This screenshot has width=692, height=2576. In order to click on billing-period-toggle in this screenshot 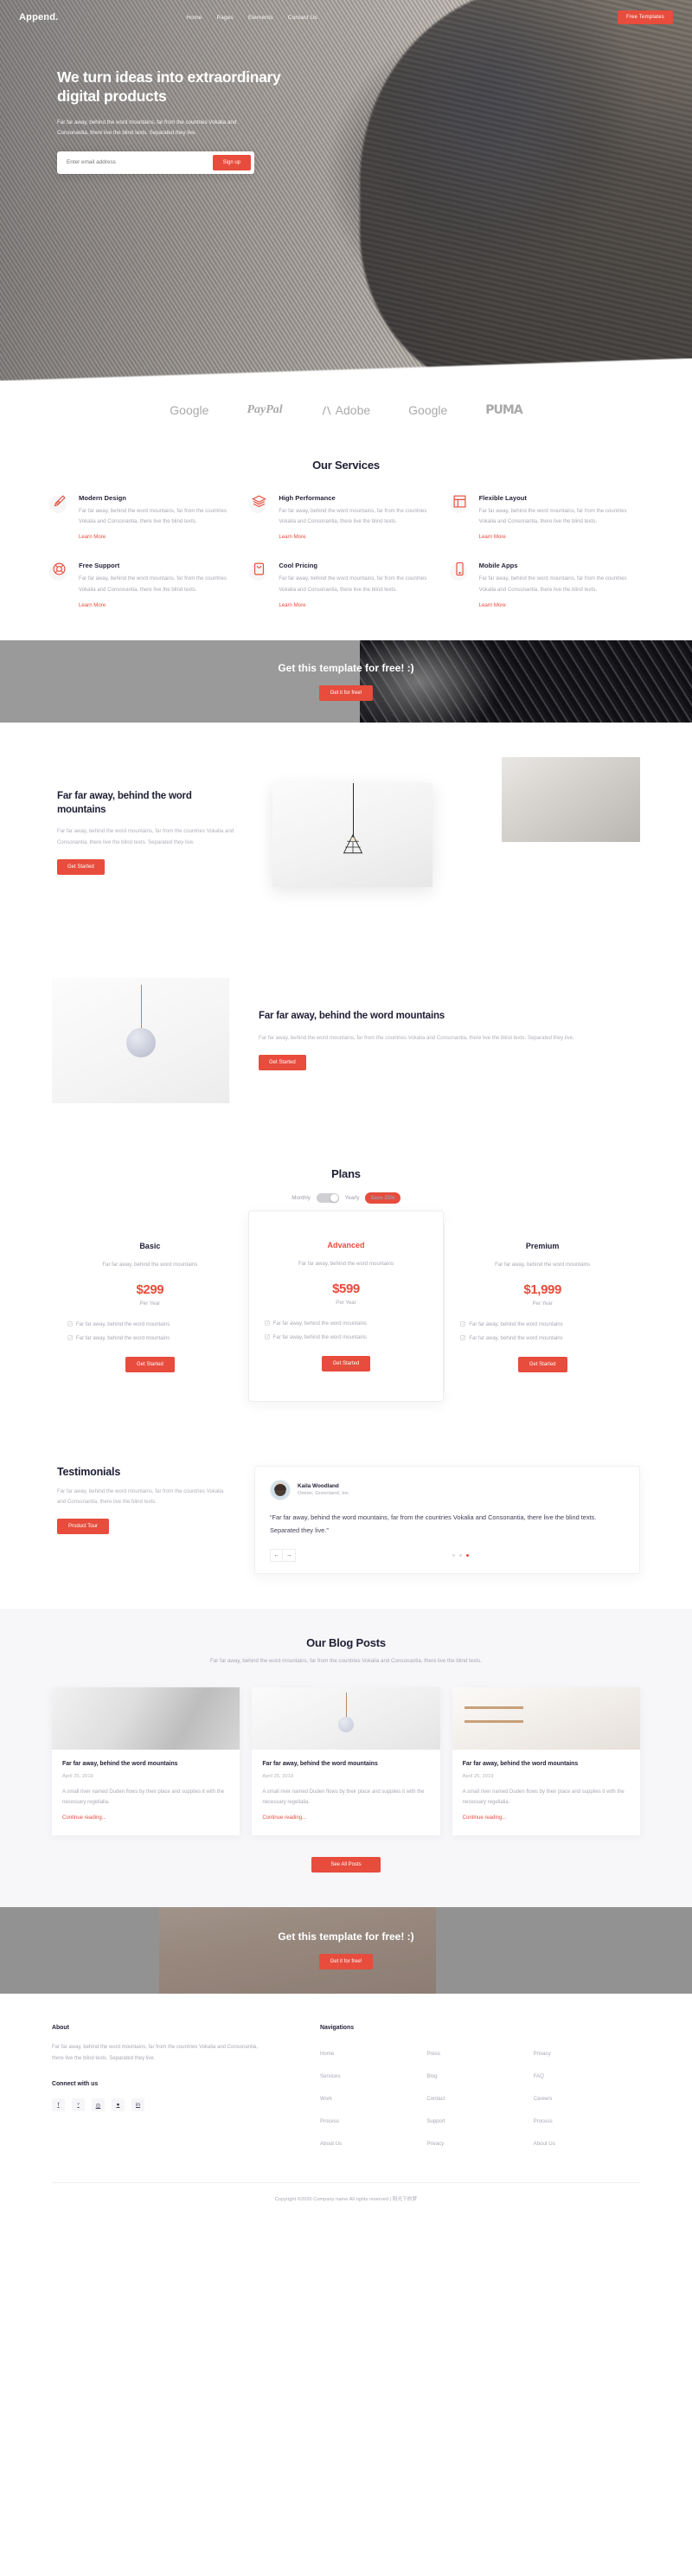, I will do `click(328, 1197)`.